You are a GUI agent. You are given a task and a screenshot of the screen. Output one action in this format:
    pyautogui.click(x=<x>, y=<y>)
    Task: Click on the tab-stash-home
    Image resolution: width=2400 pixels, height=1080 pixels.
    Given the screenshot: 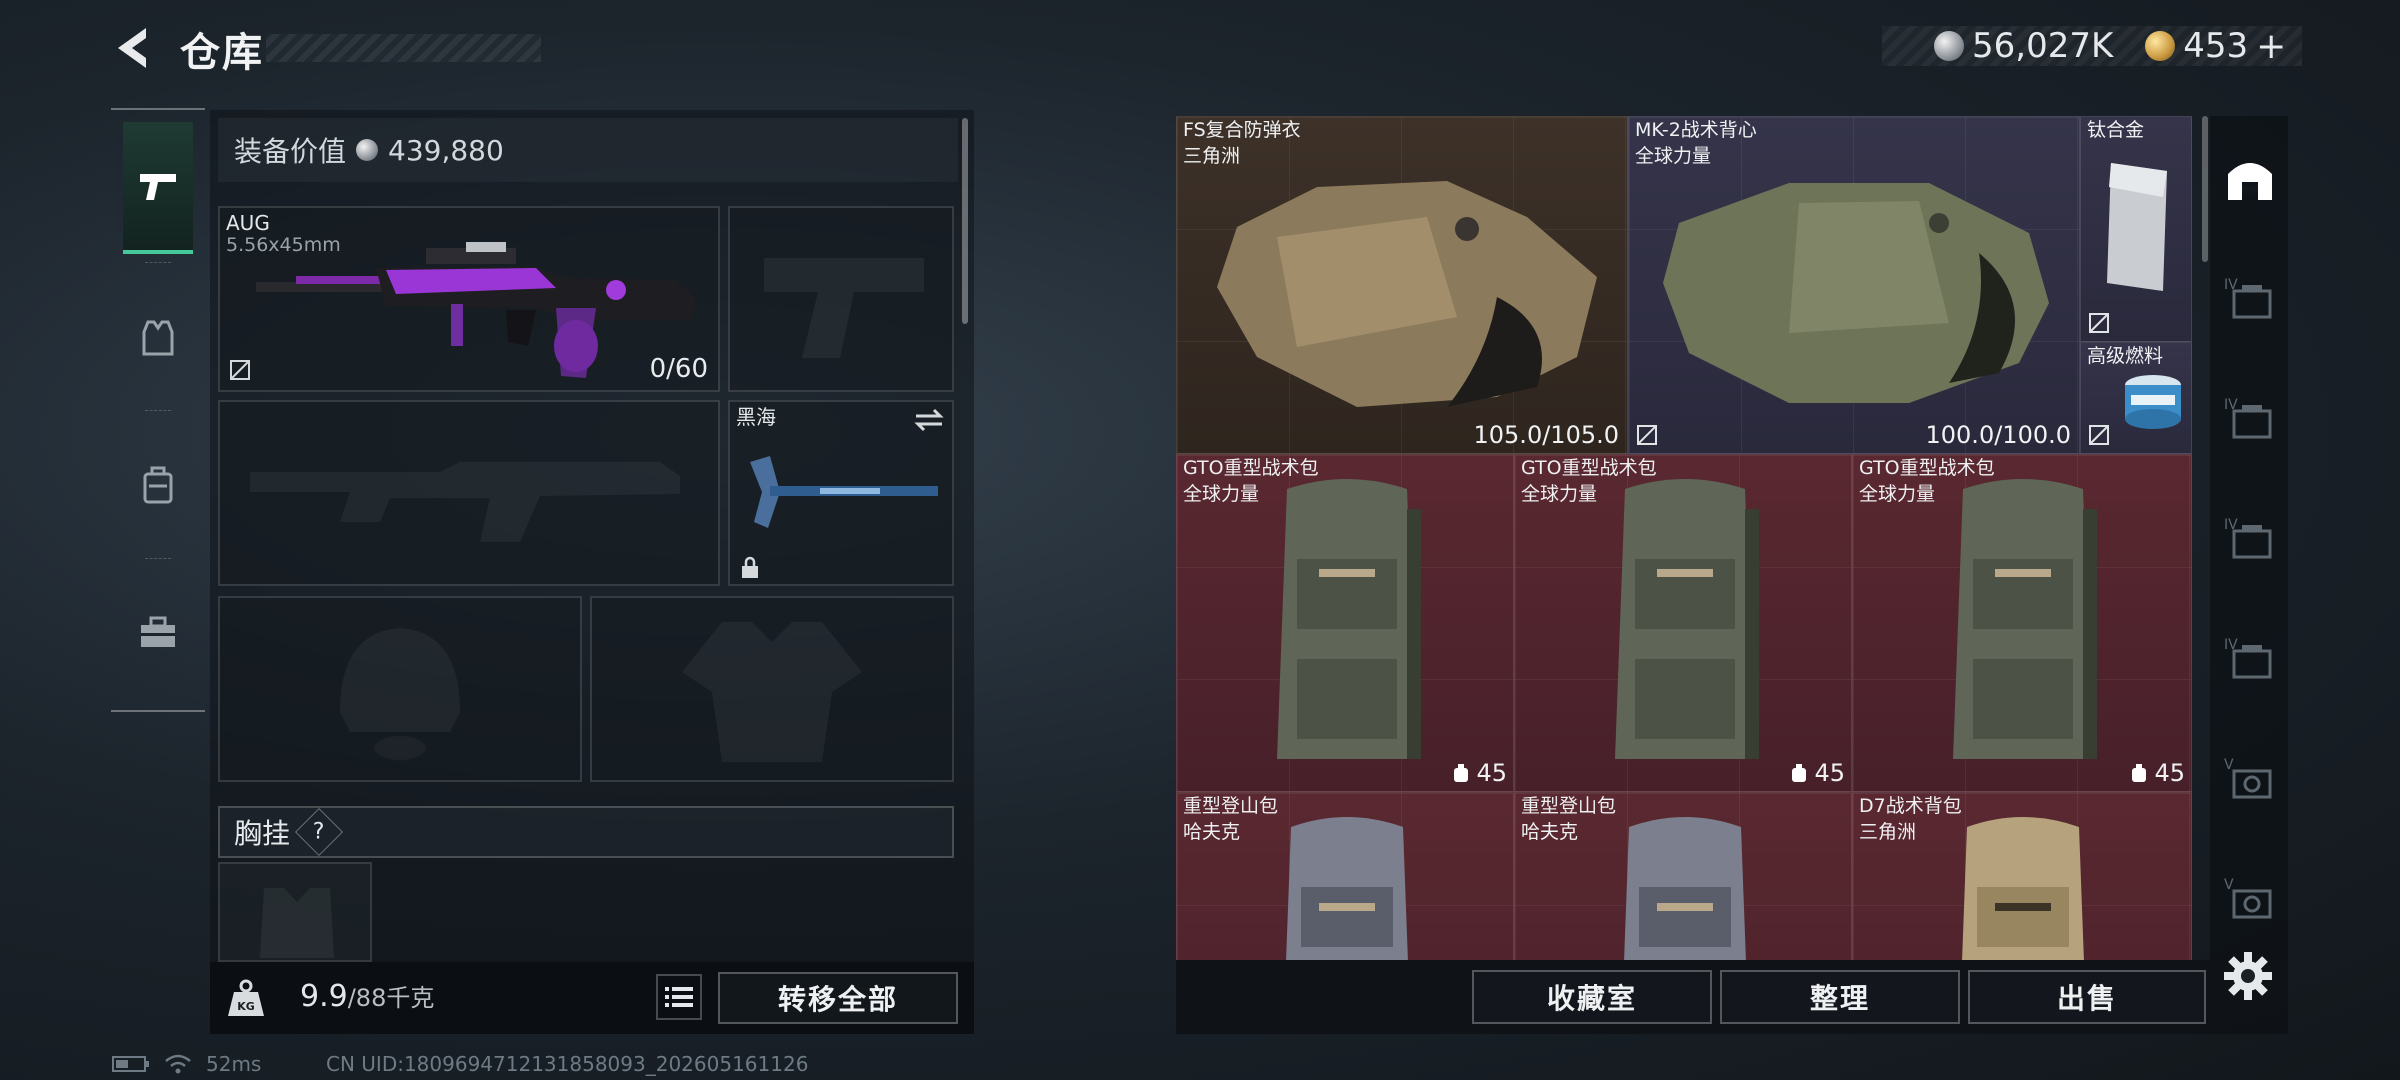 What is the action you would take?
    pyautogui.click(x=2250, y=178)
    